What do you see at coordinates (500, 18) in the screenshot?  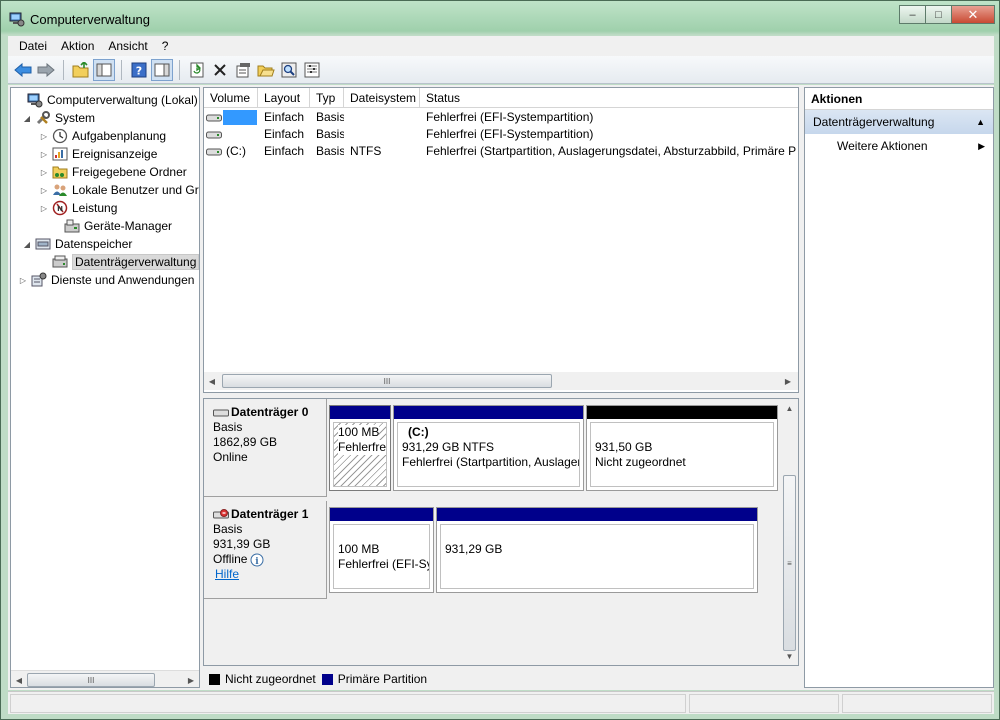 I see `title-bar: Computerverwaltung ‒ □ ✕` at bounding box center [500, 18].